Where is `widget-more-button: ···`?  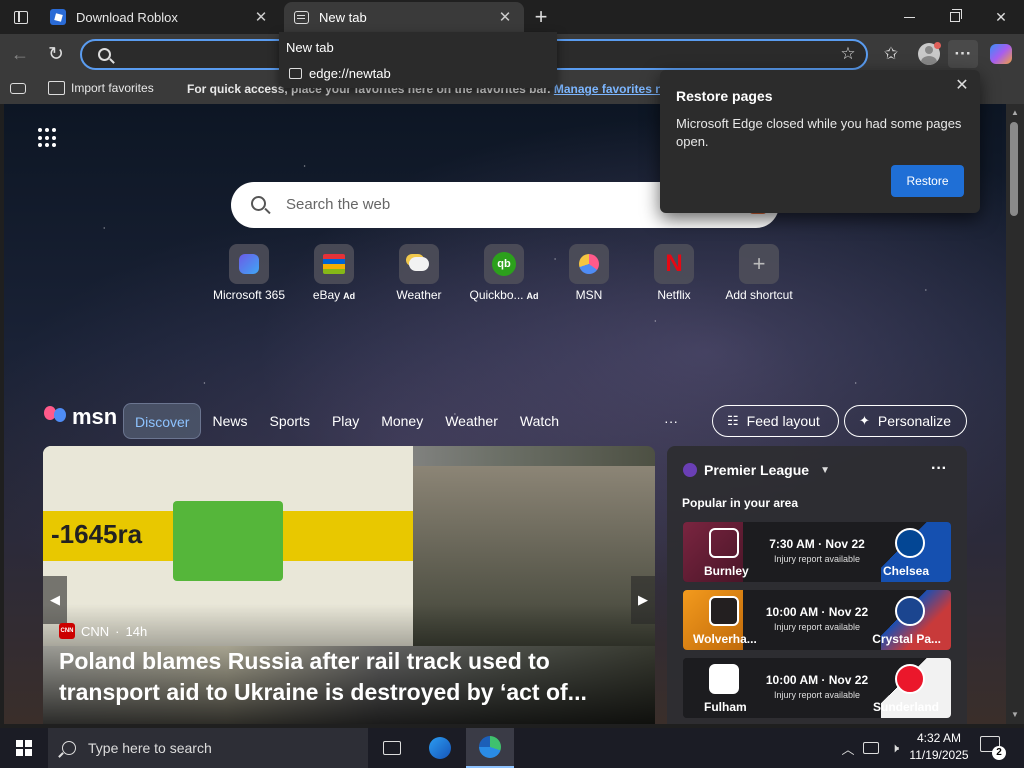
widget-more-button: ··· is located at coordinates (939, 469).